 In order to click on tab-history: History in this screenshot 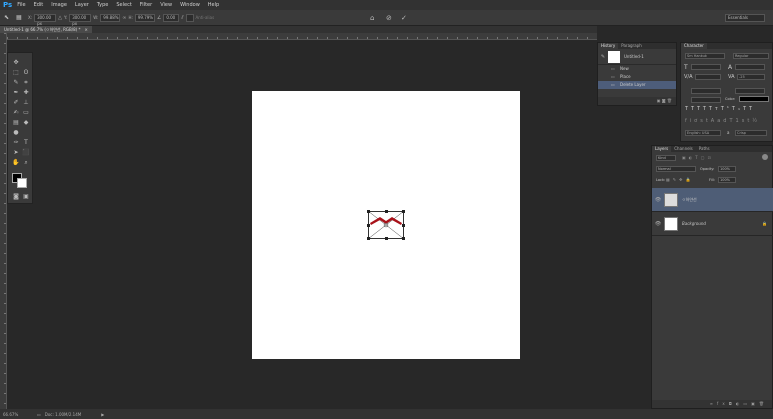, I will do `click(608, 46)`.